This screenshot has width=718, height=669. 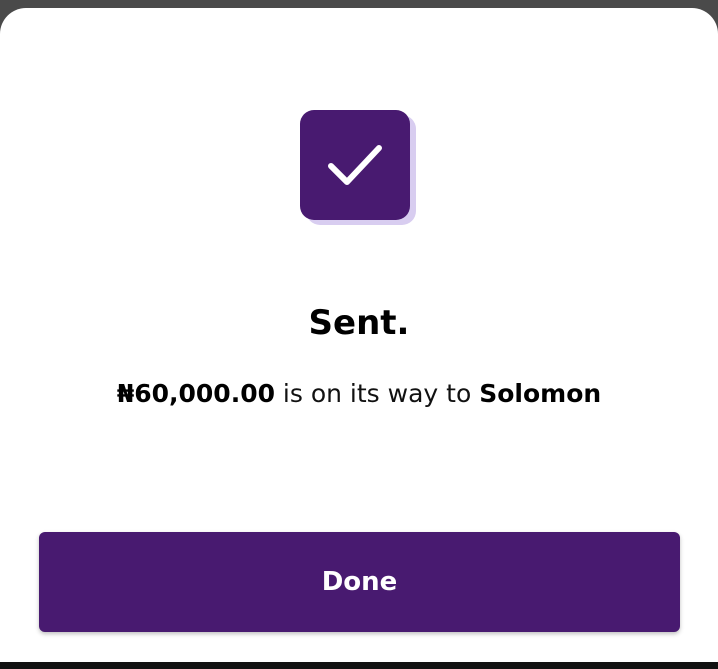 What do you see at coordinates (540, 393) in the screenshot?
I see `recipient-name: Solomon` at bounding box center [540, 393].